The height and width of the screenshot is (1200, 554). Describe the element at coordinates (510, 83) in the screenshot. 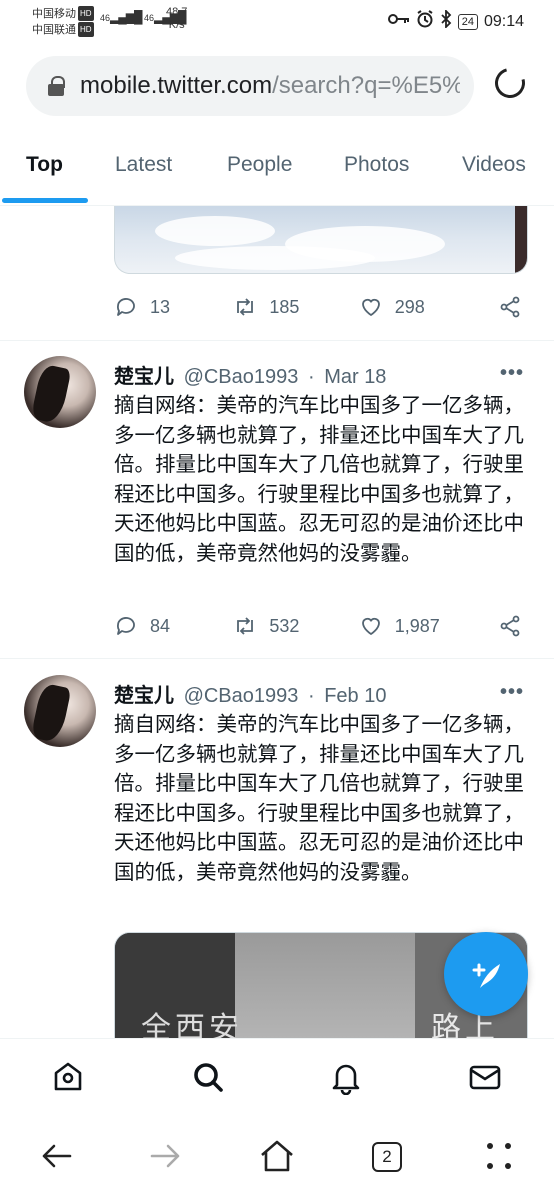

I see `reload-icon` at that location.